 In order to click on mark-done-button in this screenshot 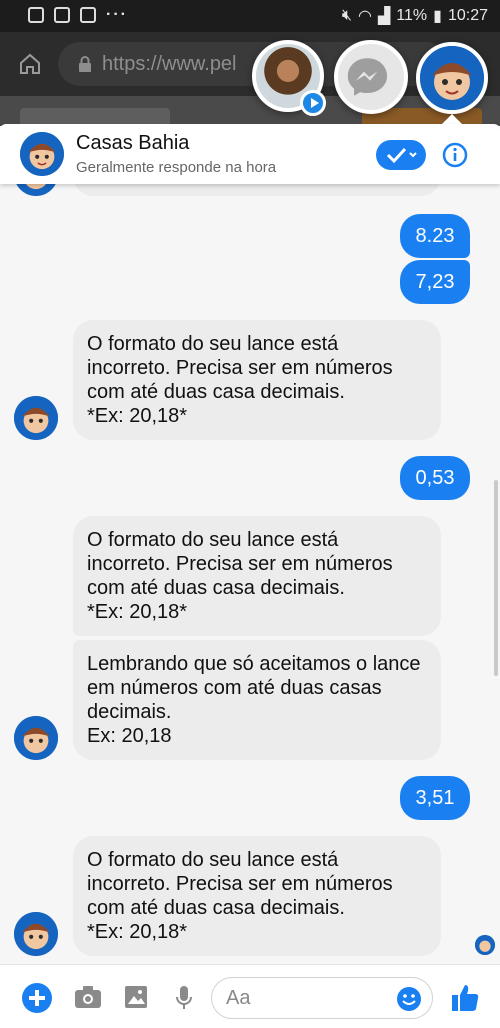, I will do `click(401, 155)`.